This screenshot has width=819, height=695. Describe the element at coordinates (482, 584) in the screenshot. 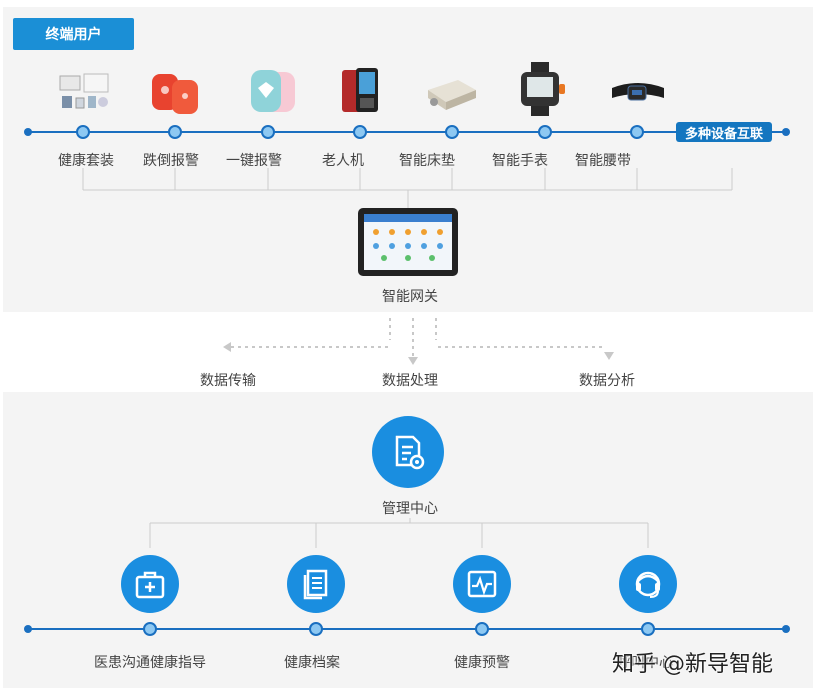

I see `heartbeat-monitor-icon` at that location.